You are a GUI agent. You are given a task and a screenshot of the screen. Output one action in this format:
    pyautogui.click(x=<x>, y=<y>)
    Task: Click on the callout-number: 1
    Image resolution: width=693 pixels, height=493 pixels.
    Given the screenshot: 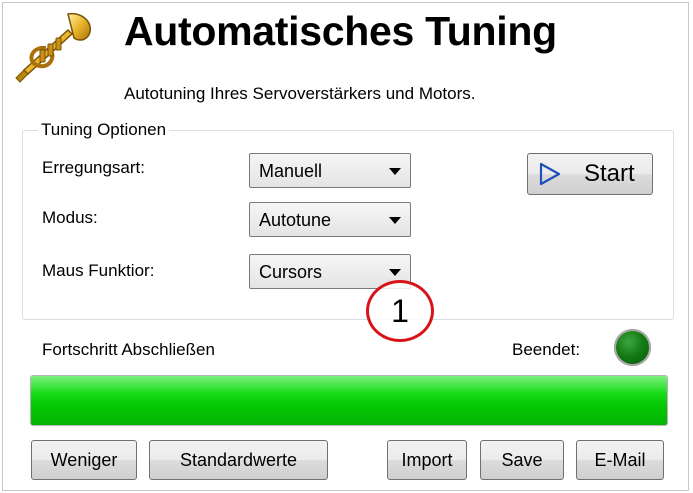 What is the action you would take?
    pyautogui.click(x=400, y=311)
    